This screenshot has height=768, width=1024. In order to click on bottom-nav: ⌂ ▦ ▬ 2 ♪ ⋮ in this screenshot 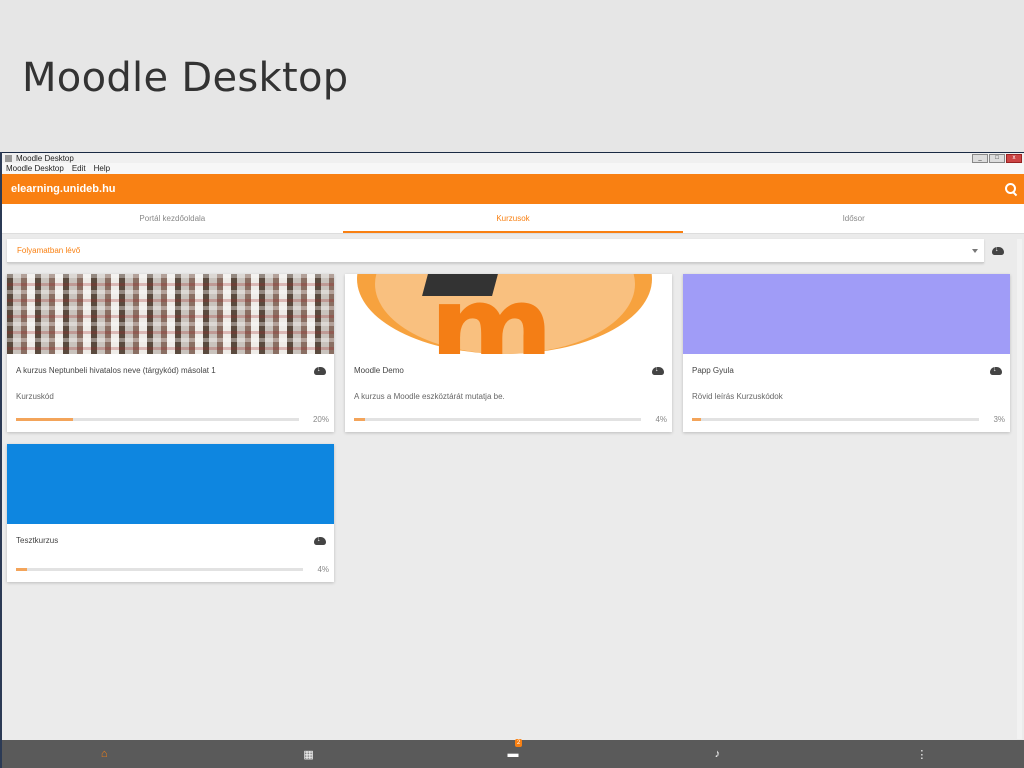, I will do `click(513, 753)`.